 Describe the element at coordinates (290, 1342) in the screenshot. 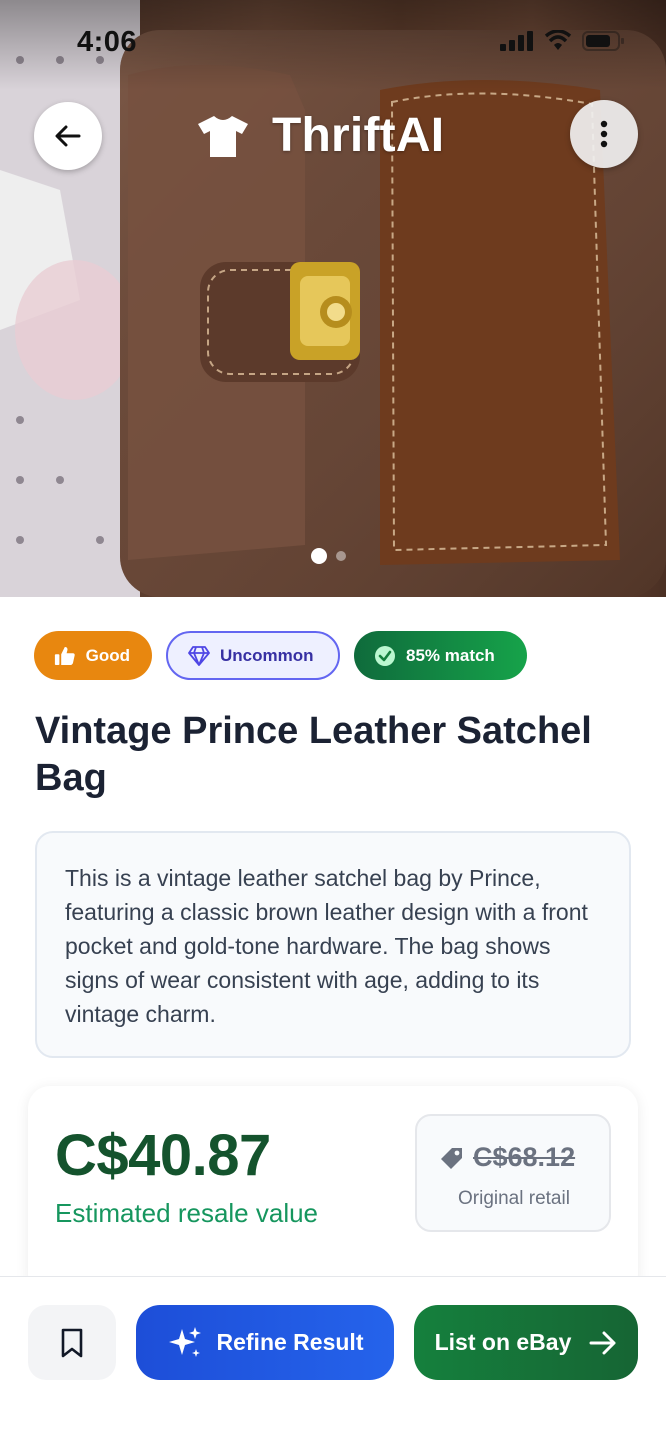

I see `refine-result-label: Refine Result` at that location.